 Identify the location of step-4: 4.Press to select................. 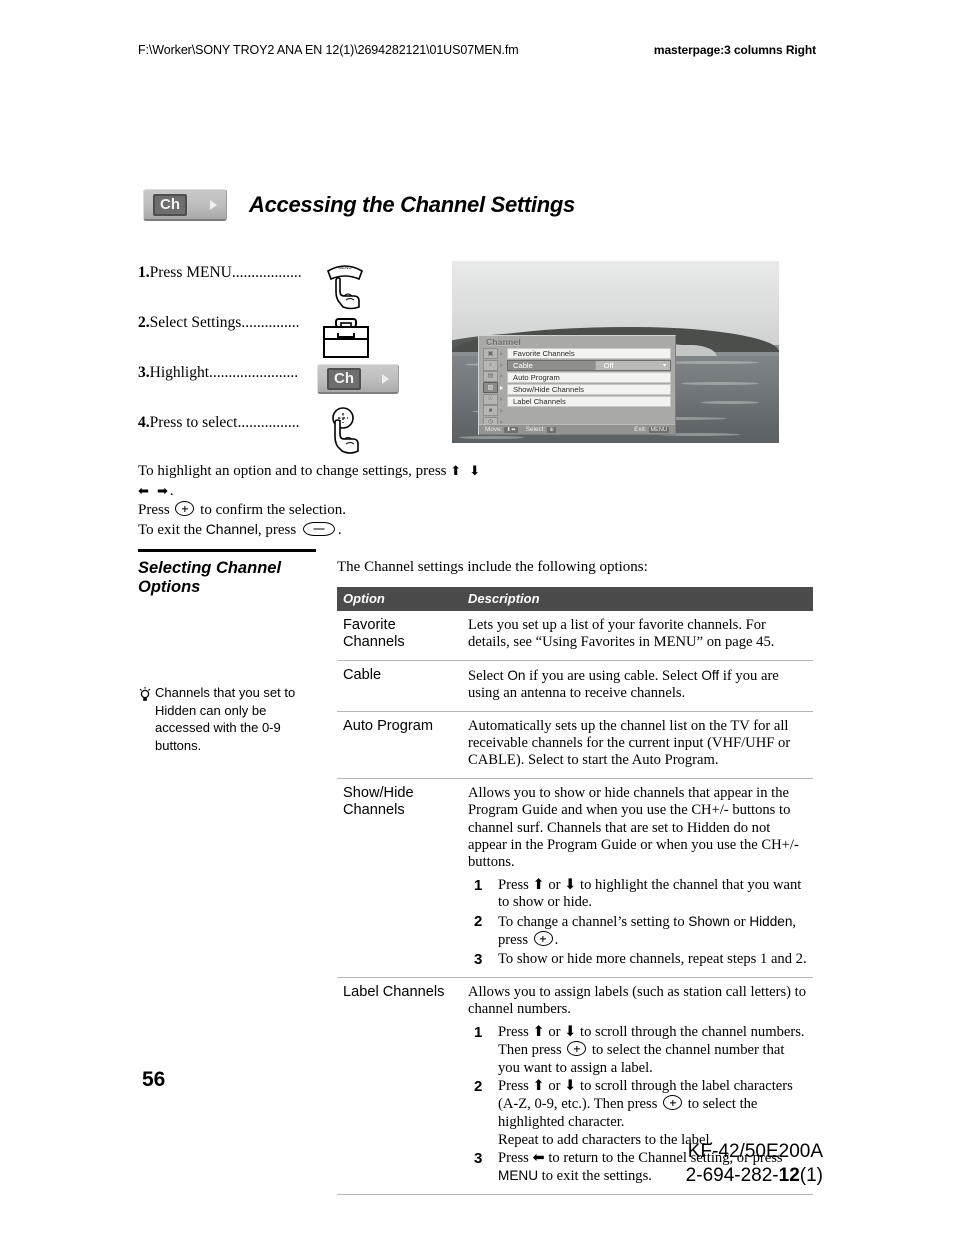
(288, 435).